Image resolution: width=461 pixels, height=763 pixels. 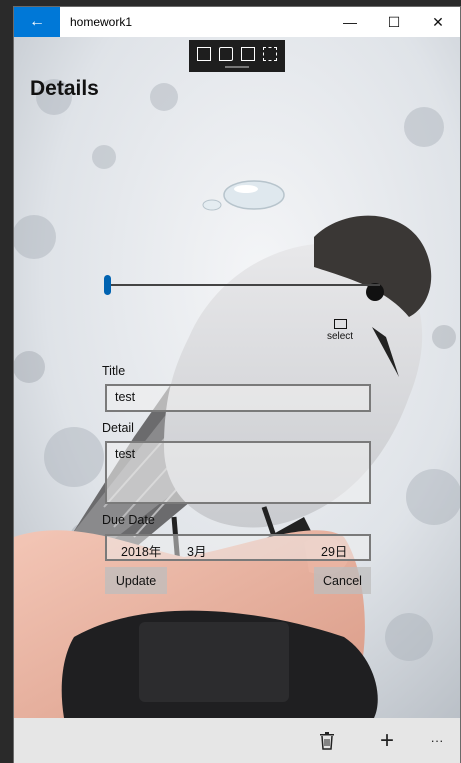 I want to click on detail-textarea: test, so click(x=238, y=472).